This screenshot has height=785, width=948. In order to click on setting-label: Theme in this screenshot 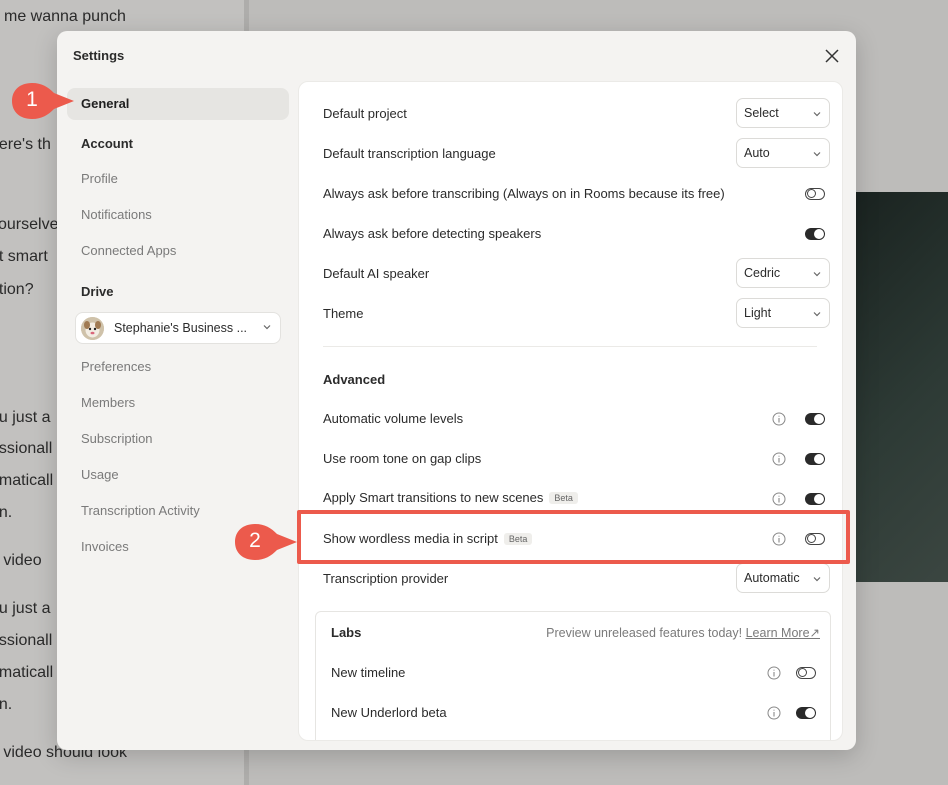, I will do `click(343, 313)`.